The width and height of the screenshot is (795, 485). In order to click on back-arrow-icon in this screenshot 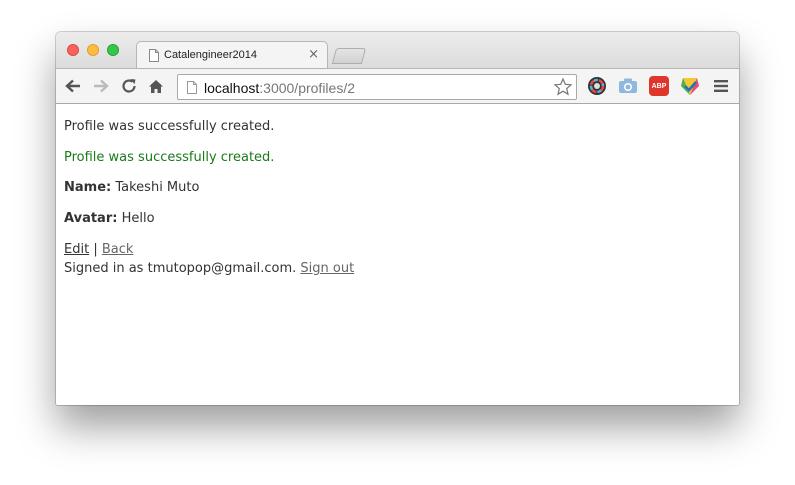, I will do `click(73, 86)`.